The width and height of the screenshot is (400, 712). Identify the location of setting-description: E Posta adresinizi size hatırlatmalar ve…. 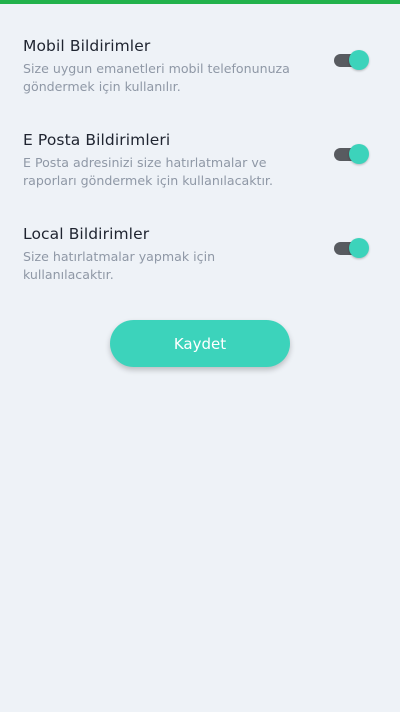
(148, 171).